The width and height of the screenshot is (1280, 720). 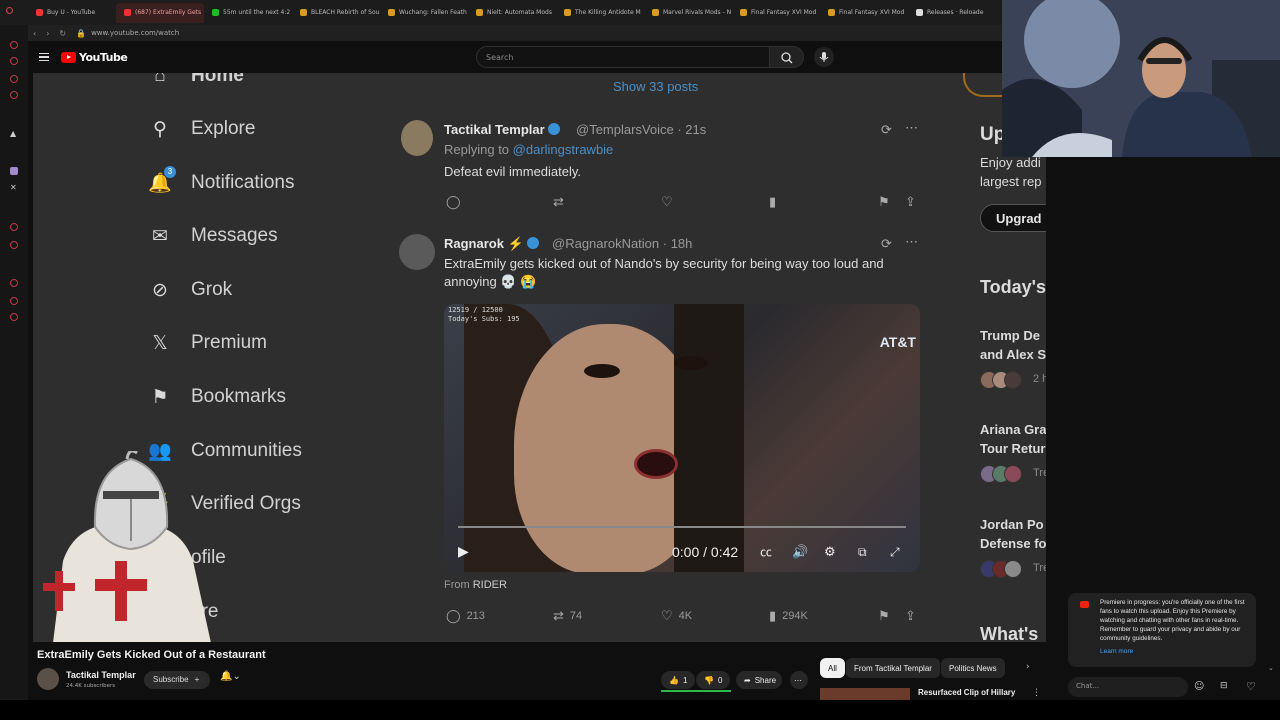 I want to click on filter-chip: All, so click(x=832, y=668).